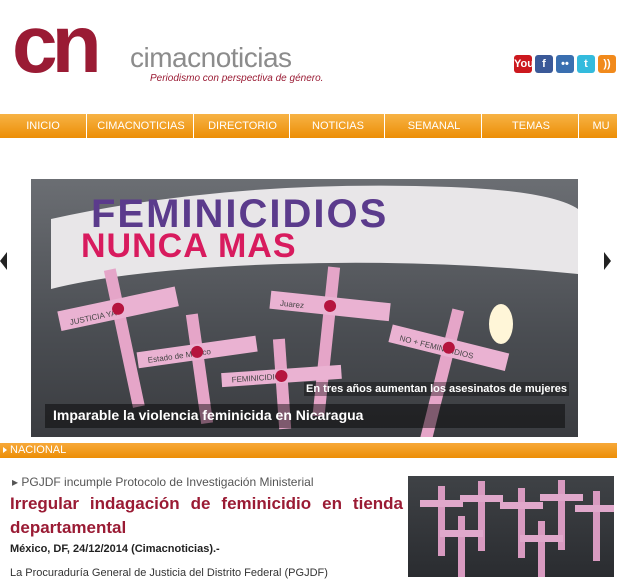 This screenshot has height=579, width=617. I want to click on flickr-icon: ••, so click(565, 64).